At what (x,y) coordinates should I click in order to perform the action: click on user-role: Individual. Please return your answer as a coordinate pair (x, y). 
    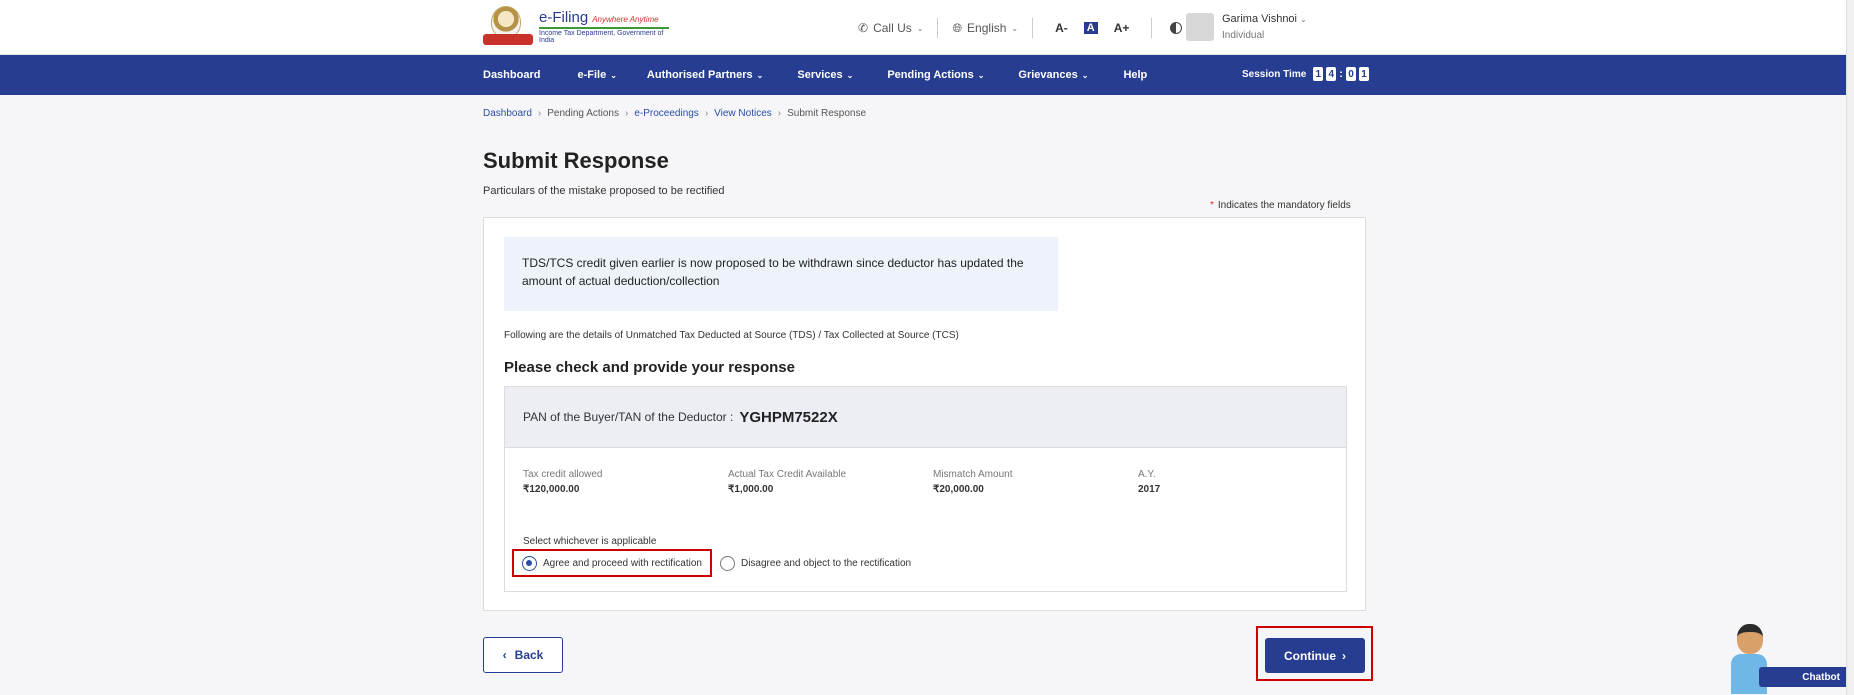
    Looking at the image, I should click on (1243, 35).